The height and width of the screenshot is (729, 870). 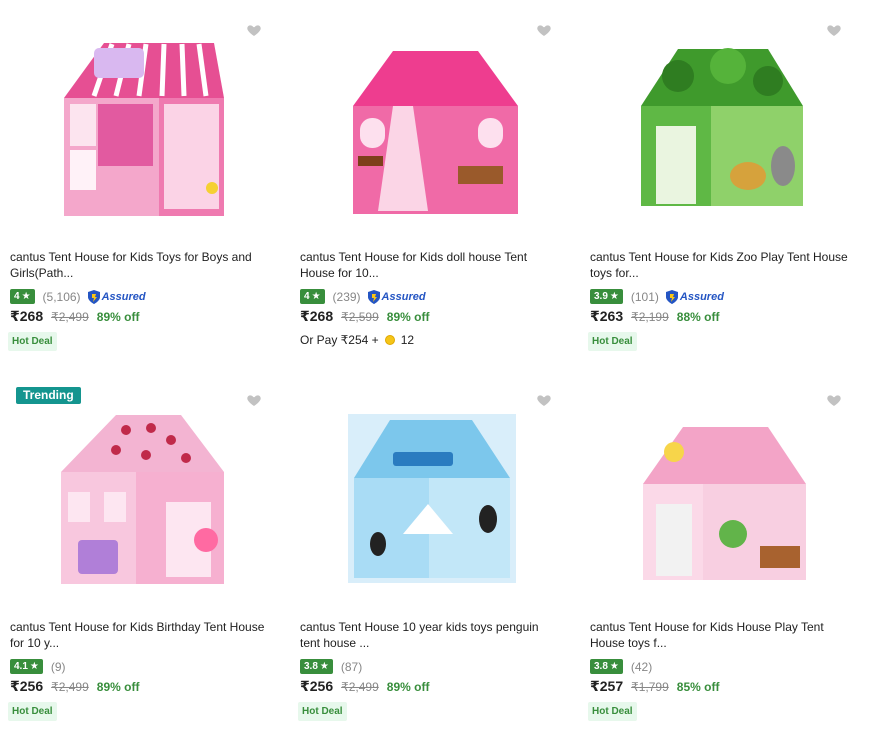 What do you see at coordinates (389, 340) in the screenshot?
I see `supercoin-icon` at bounding box center [389, 340].